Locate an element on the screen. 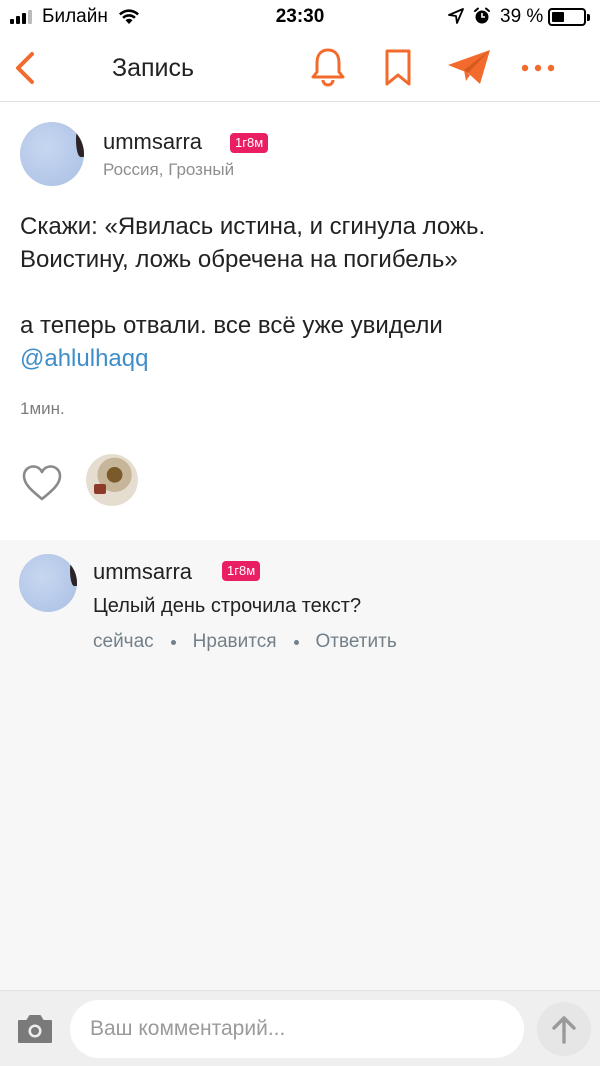 The height and width of the screenshot is (1066, 600). battery-icon is located at coordinates (569, 17).